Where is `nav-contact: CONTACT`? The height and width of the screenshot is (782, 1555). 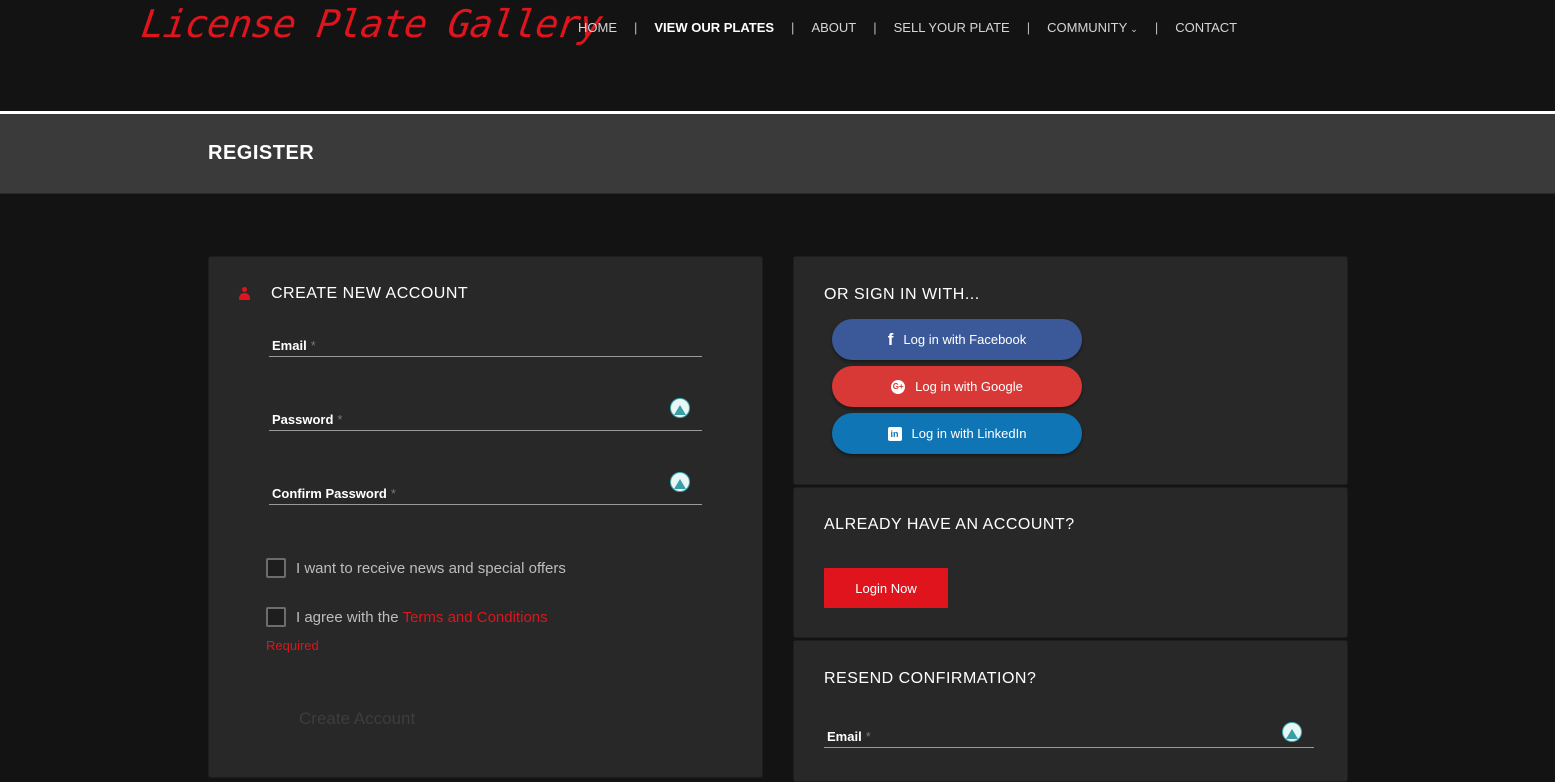
nav-contact: CONTACT is located at coordinates (1206, 27).